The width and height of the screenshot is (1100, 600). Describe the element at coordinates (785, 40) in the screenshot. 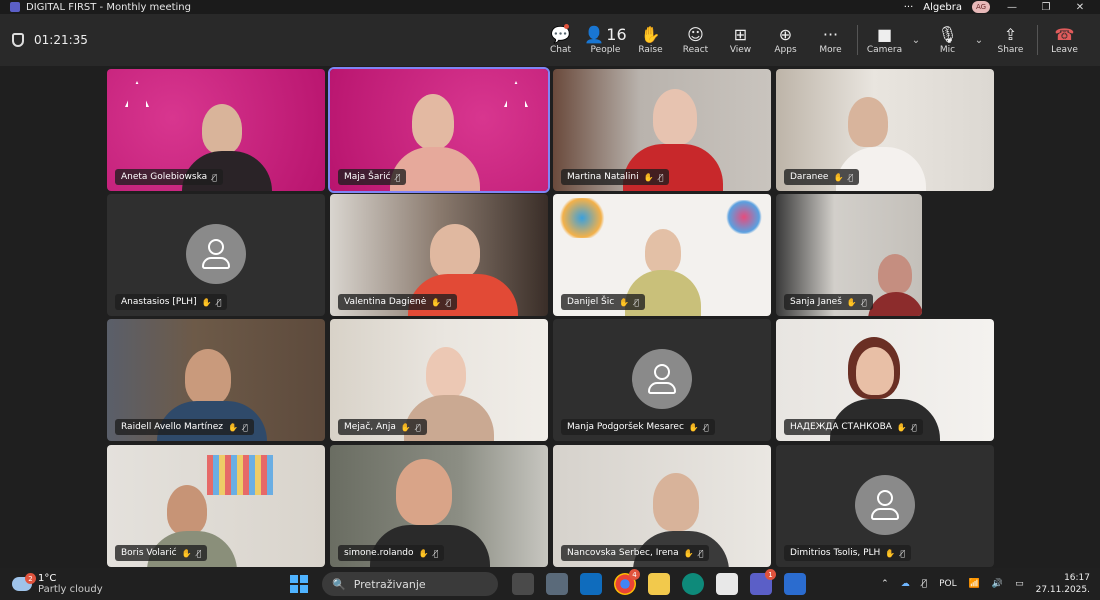

I see `apps-button: ⊕ Apps` at that location.